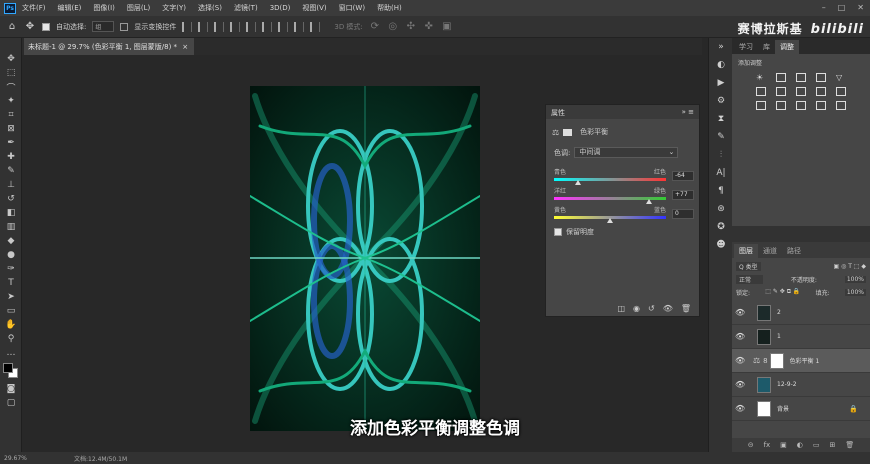 This screenshot has height=464, width=870. Describe the element at coordinates (210, 8) in the screenshot. I see `menu-select: 选择(S)` at that location.